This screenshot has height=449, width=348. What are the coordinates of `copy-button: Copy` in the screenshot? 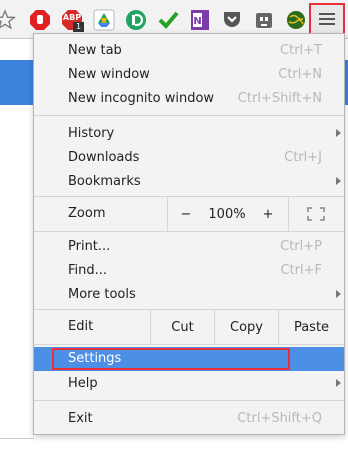 It's located at (246, 327).